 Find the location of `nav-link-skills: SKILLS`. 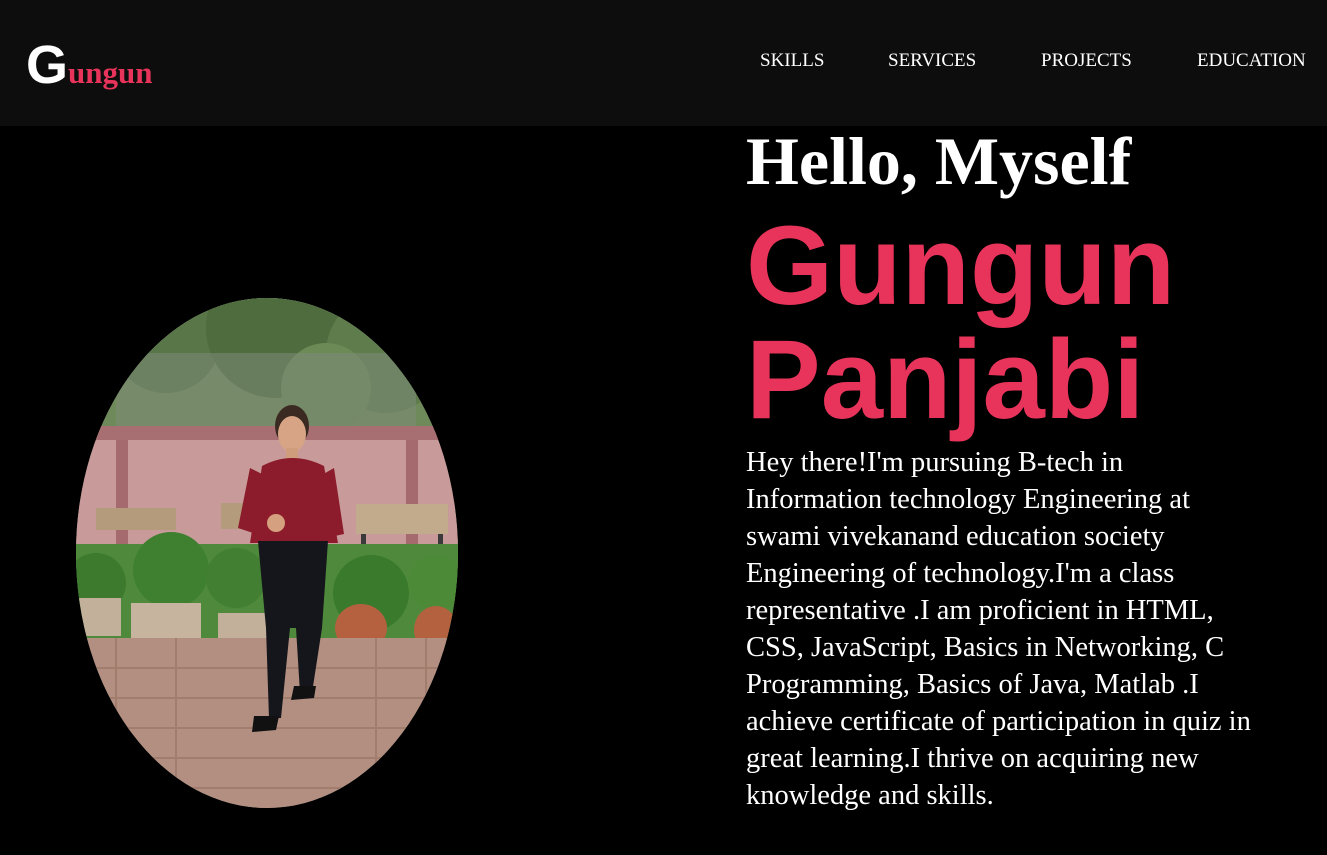

nav-link-skills: SKILLS is located at coordinates (792, 61).